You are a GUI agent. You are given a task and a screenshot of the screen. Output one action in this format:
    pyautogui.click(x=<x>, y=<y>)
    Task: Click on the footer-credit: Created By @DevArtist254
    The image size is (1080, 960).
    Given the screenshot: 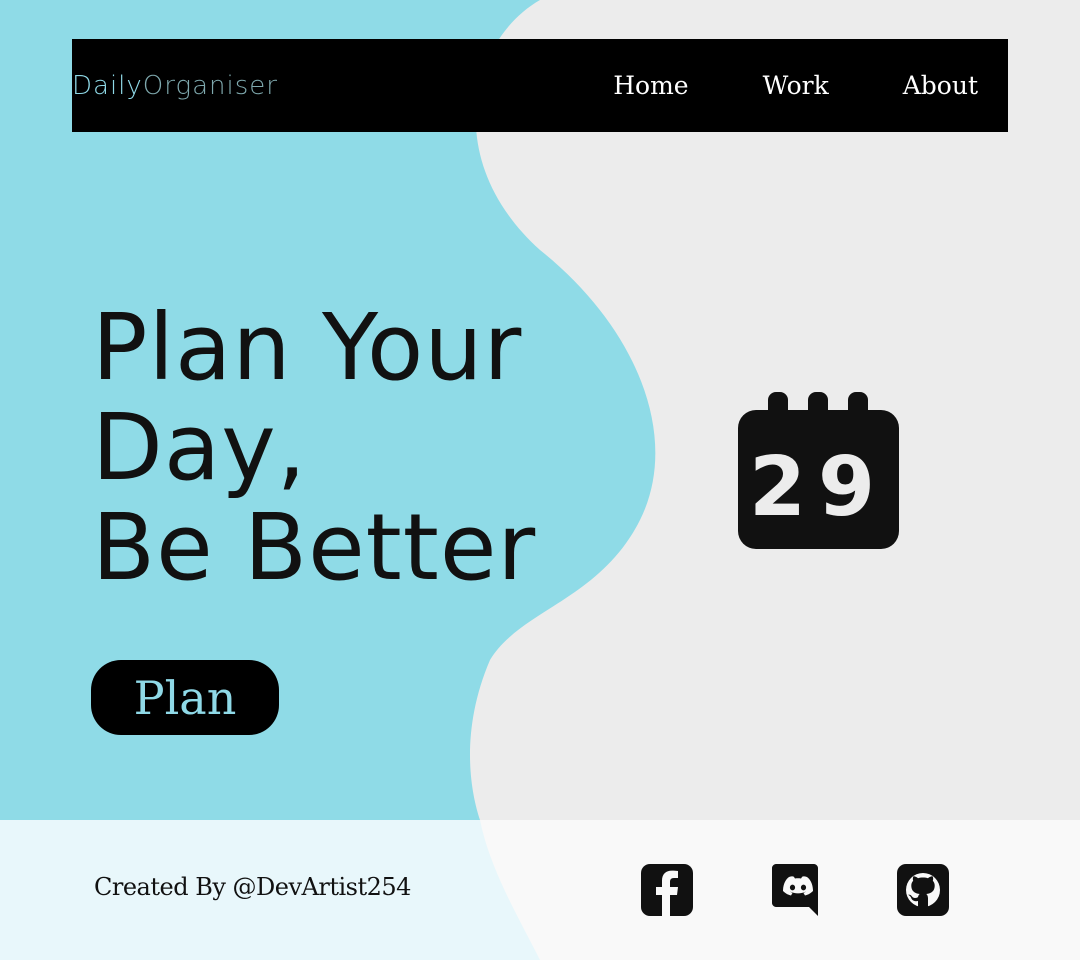 What is the action you would take?
    pyautogui.click(x=252, y=887)
    